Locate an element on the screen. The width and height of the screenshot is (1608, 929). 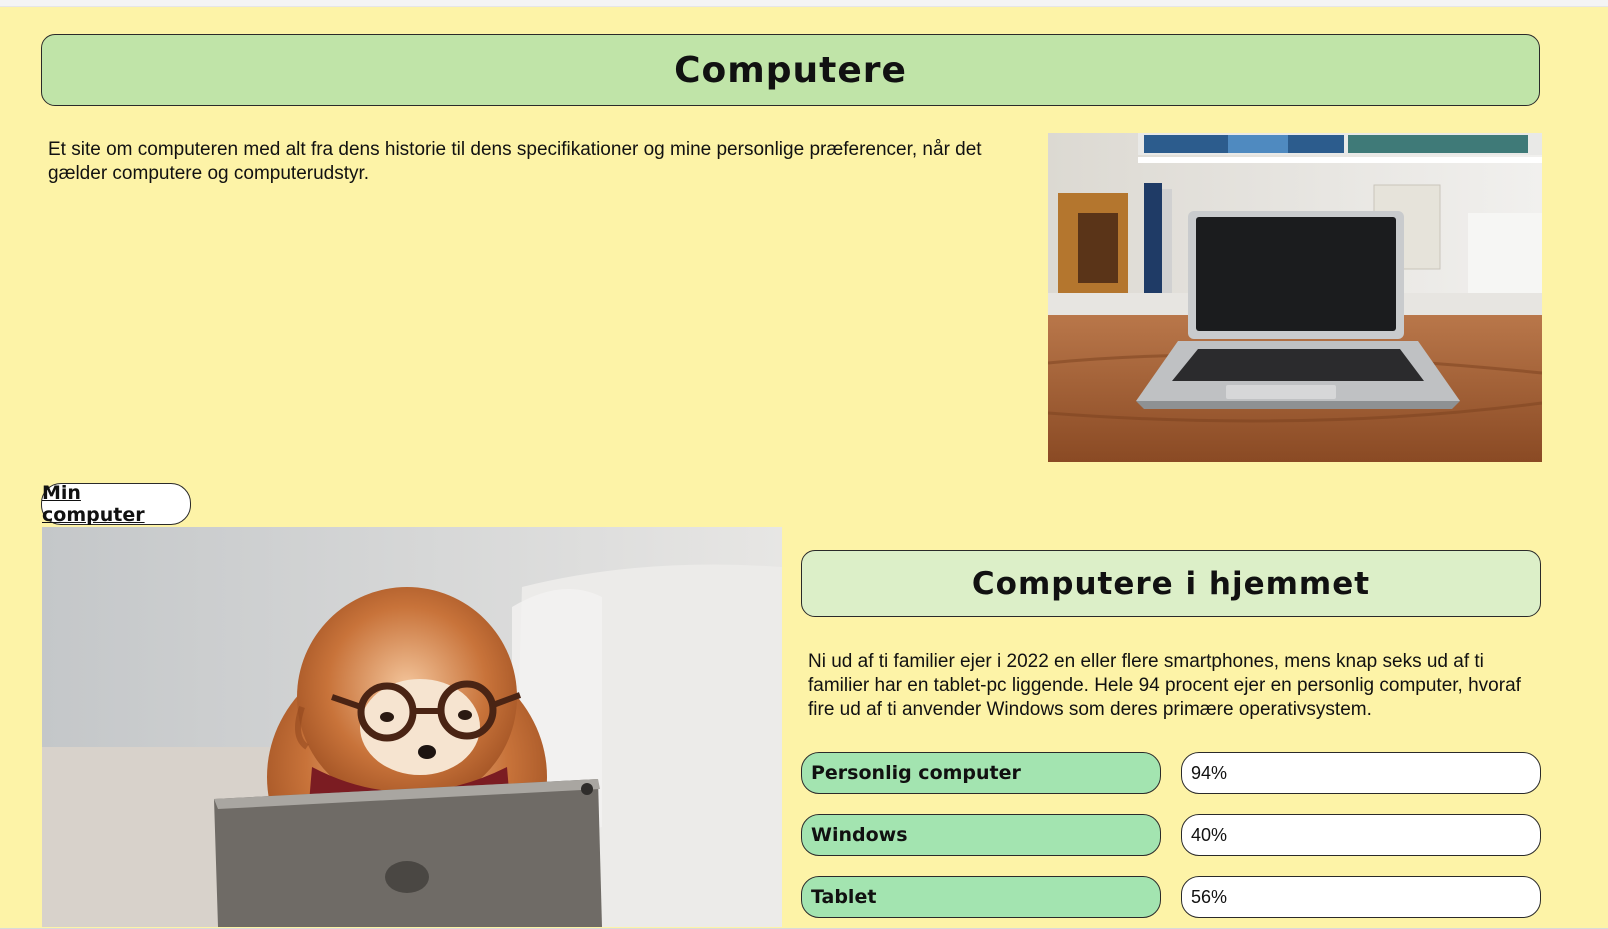
stat-label: Personlig computer is located at coordinates (981, 773).